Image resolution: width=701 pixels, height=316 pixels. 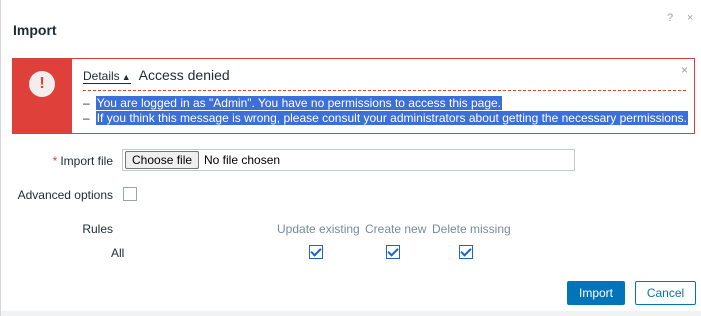 What do you see at coordinates (86, 161) in the screenshot?
I see `import-file-label-text: Import file` at bounding box center [86, 161].